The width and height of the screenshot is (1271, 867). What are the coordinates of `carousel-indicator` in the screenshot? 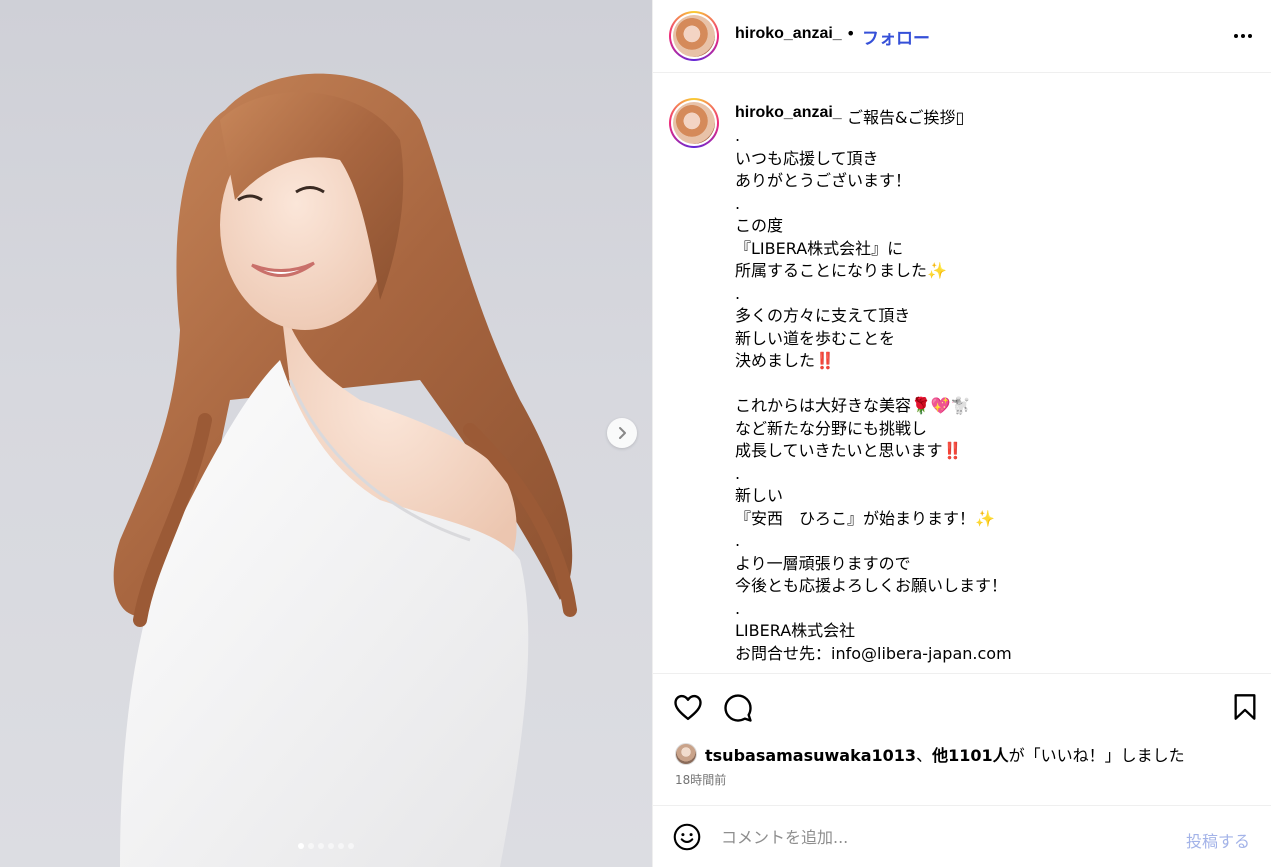 It's located at (326, 846).